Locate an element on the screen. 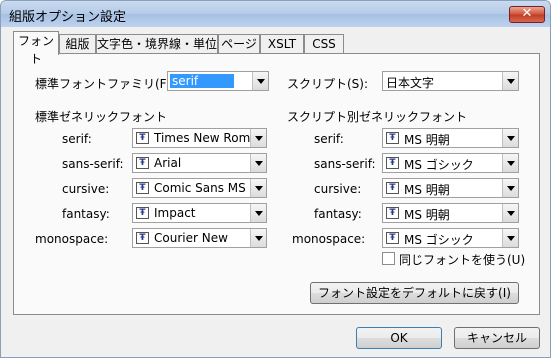  generic-serif-select: Ŧ Times New Roman is located at coordinates (199, 138).